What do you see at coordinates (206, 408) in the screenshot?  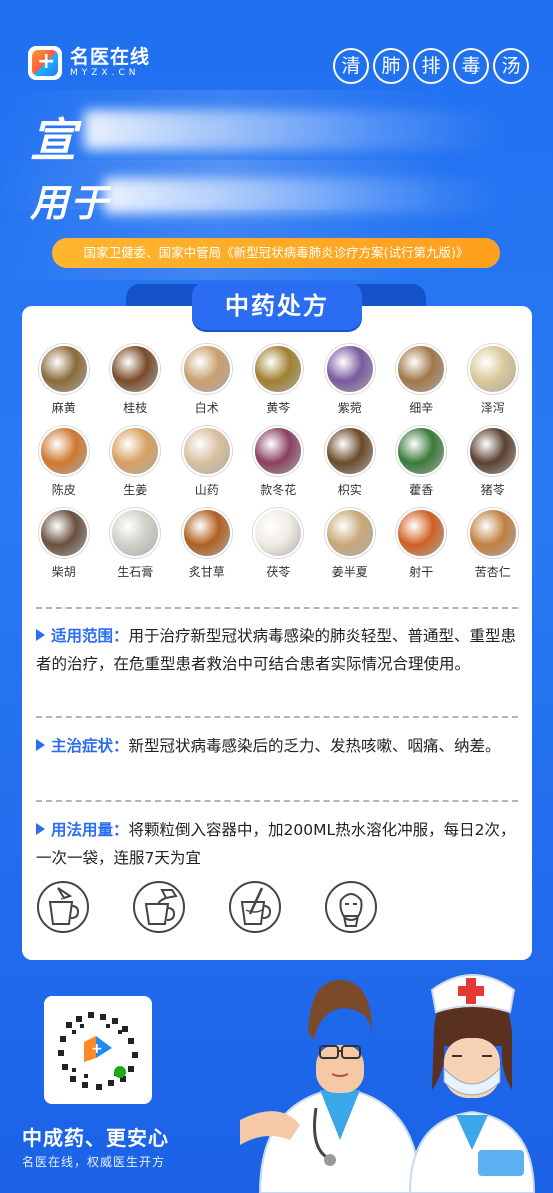 I see `herb-name: 白术` at bounding box center [206, 408].